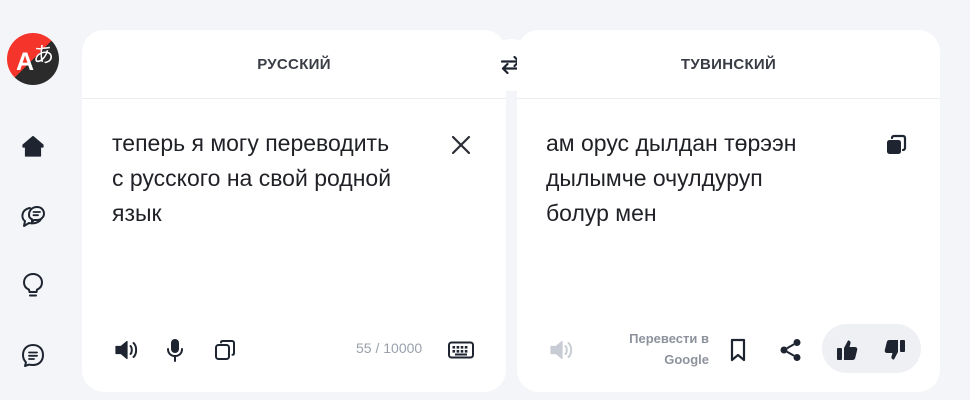 This screenshot has height=400, width=970. I want to click on clear-button, so click(461, 145).